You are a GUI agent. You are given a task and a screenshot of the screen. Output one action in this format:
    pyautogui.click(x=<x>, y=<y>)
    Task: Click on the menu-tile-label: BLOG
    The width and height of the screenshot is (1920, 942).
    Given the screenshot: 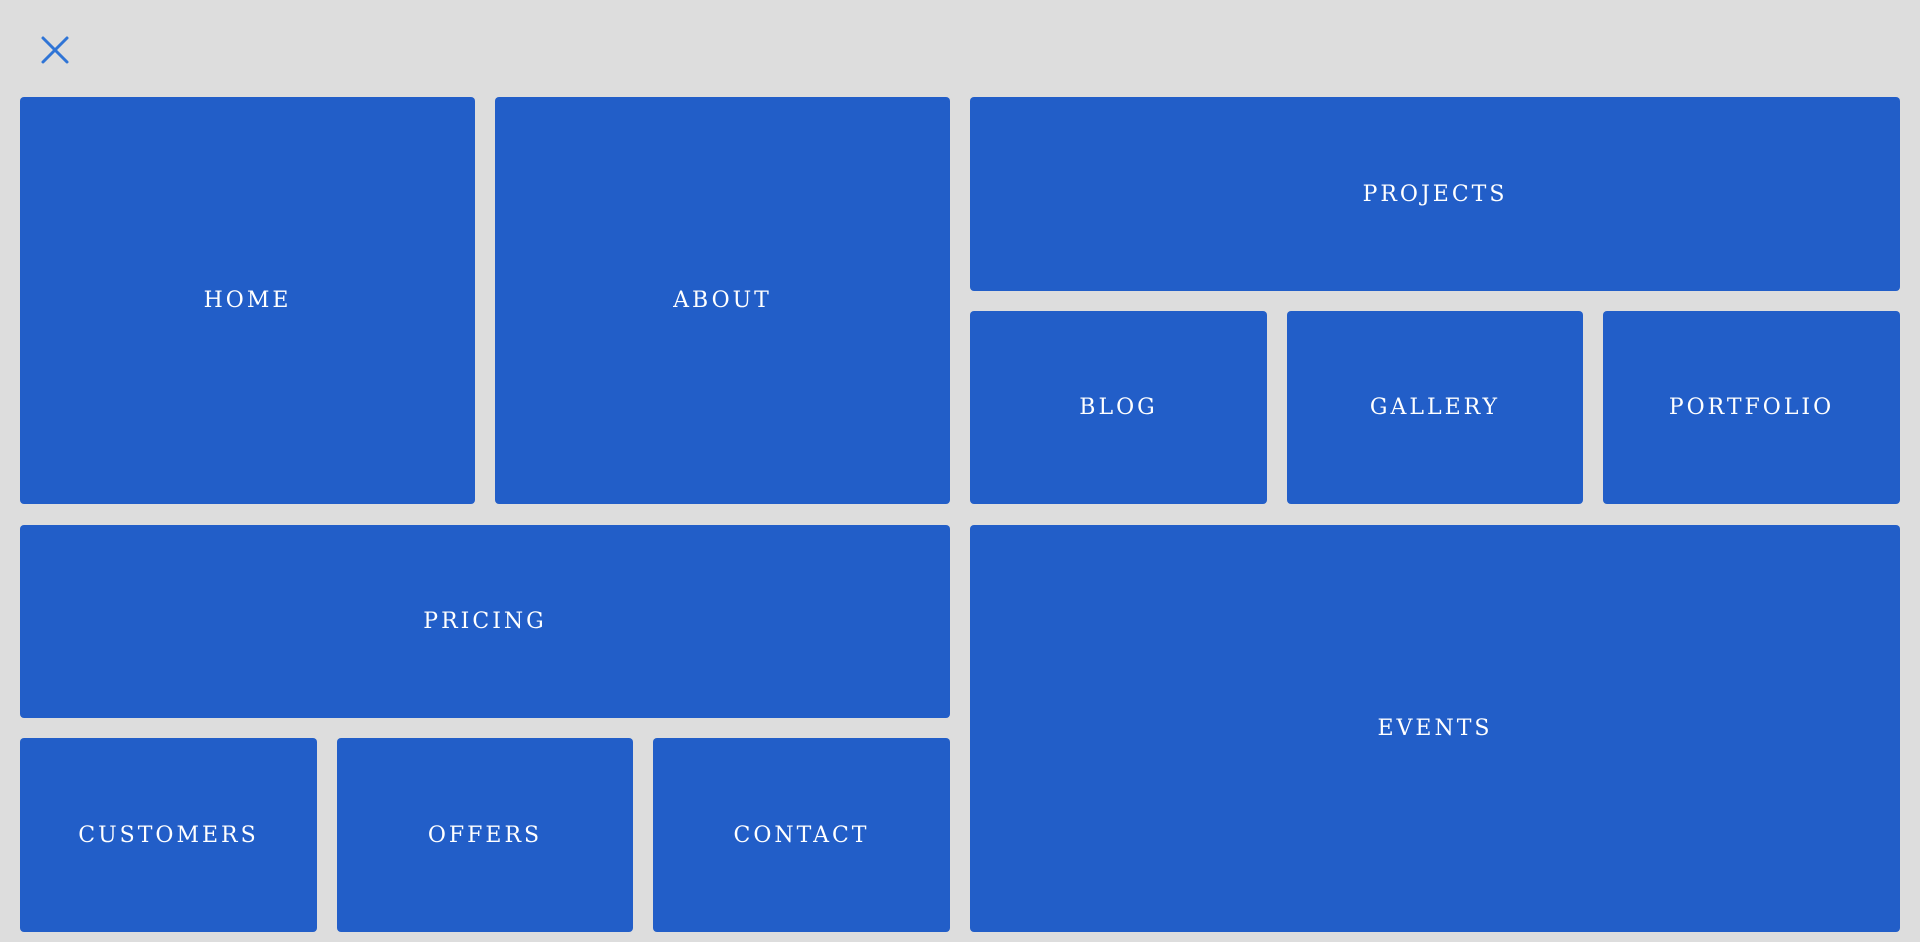 What is the action you would take?
    pyautogui.click(x=1118, y=407)
    